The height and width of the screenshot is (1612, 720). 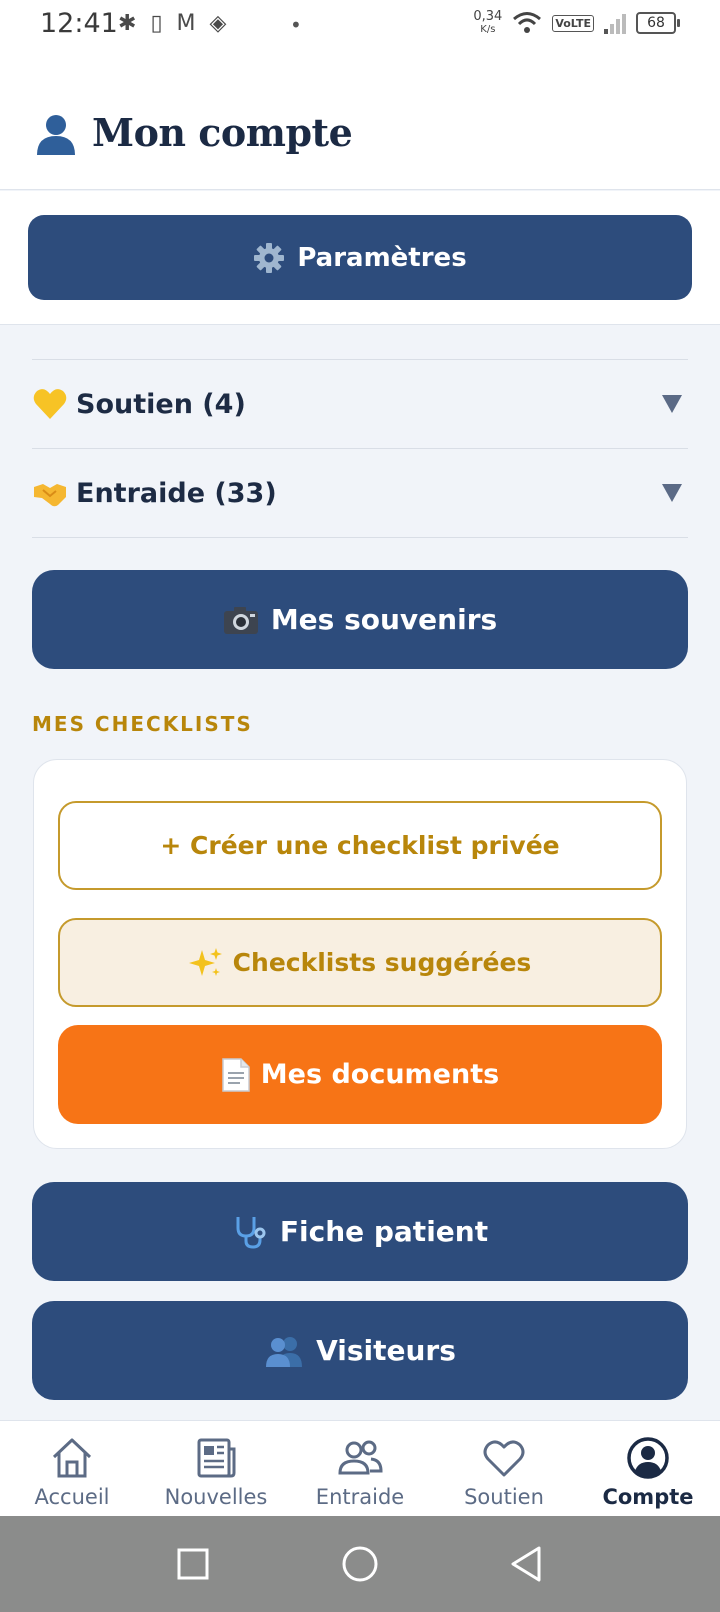 I want to click on nav-item-entraide: Entraide, so click(x=360, y=1468).